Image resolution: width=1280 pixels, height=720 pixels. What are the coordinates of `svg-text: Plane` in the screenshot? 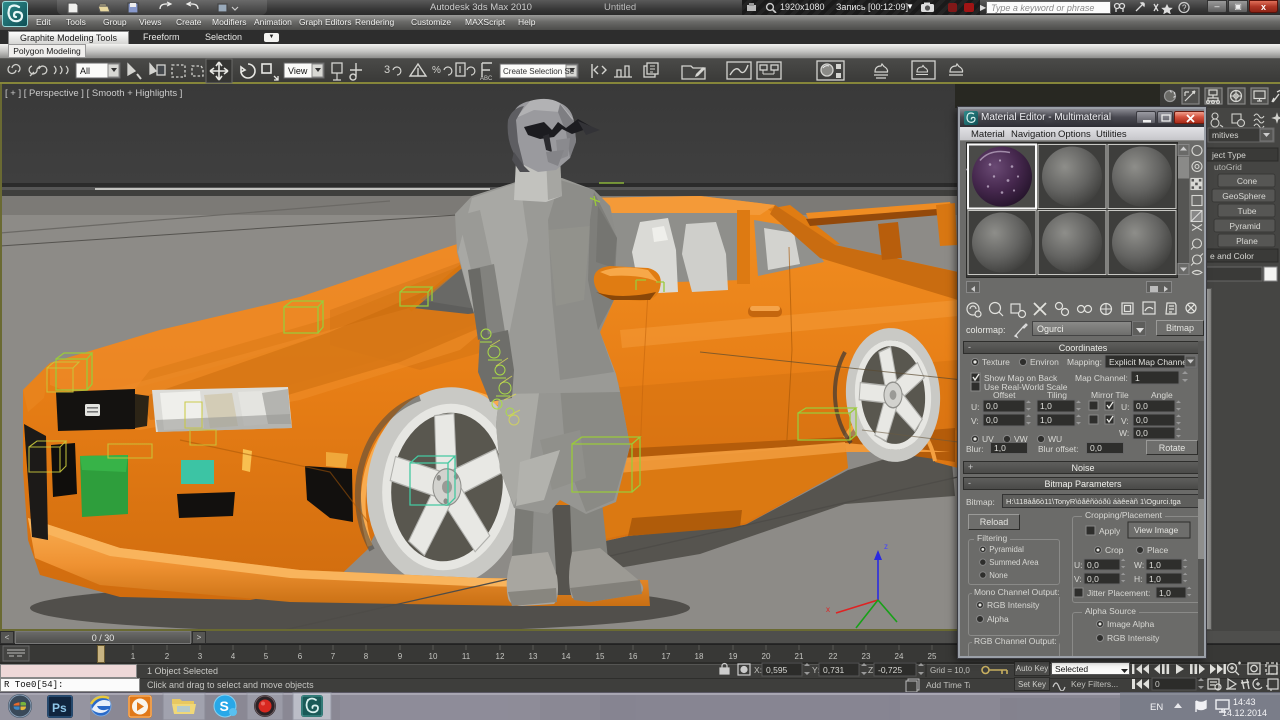 It's located at (1247, 241).